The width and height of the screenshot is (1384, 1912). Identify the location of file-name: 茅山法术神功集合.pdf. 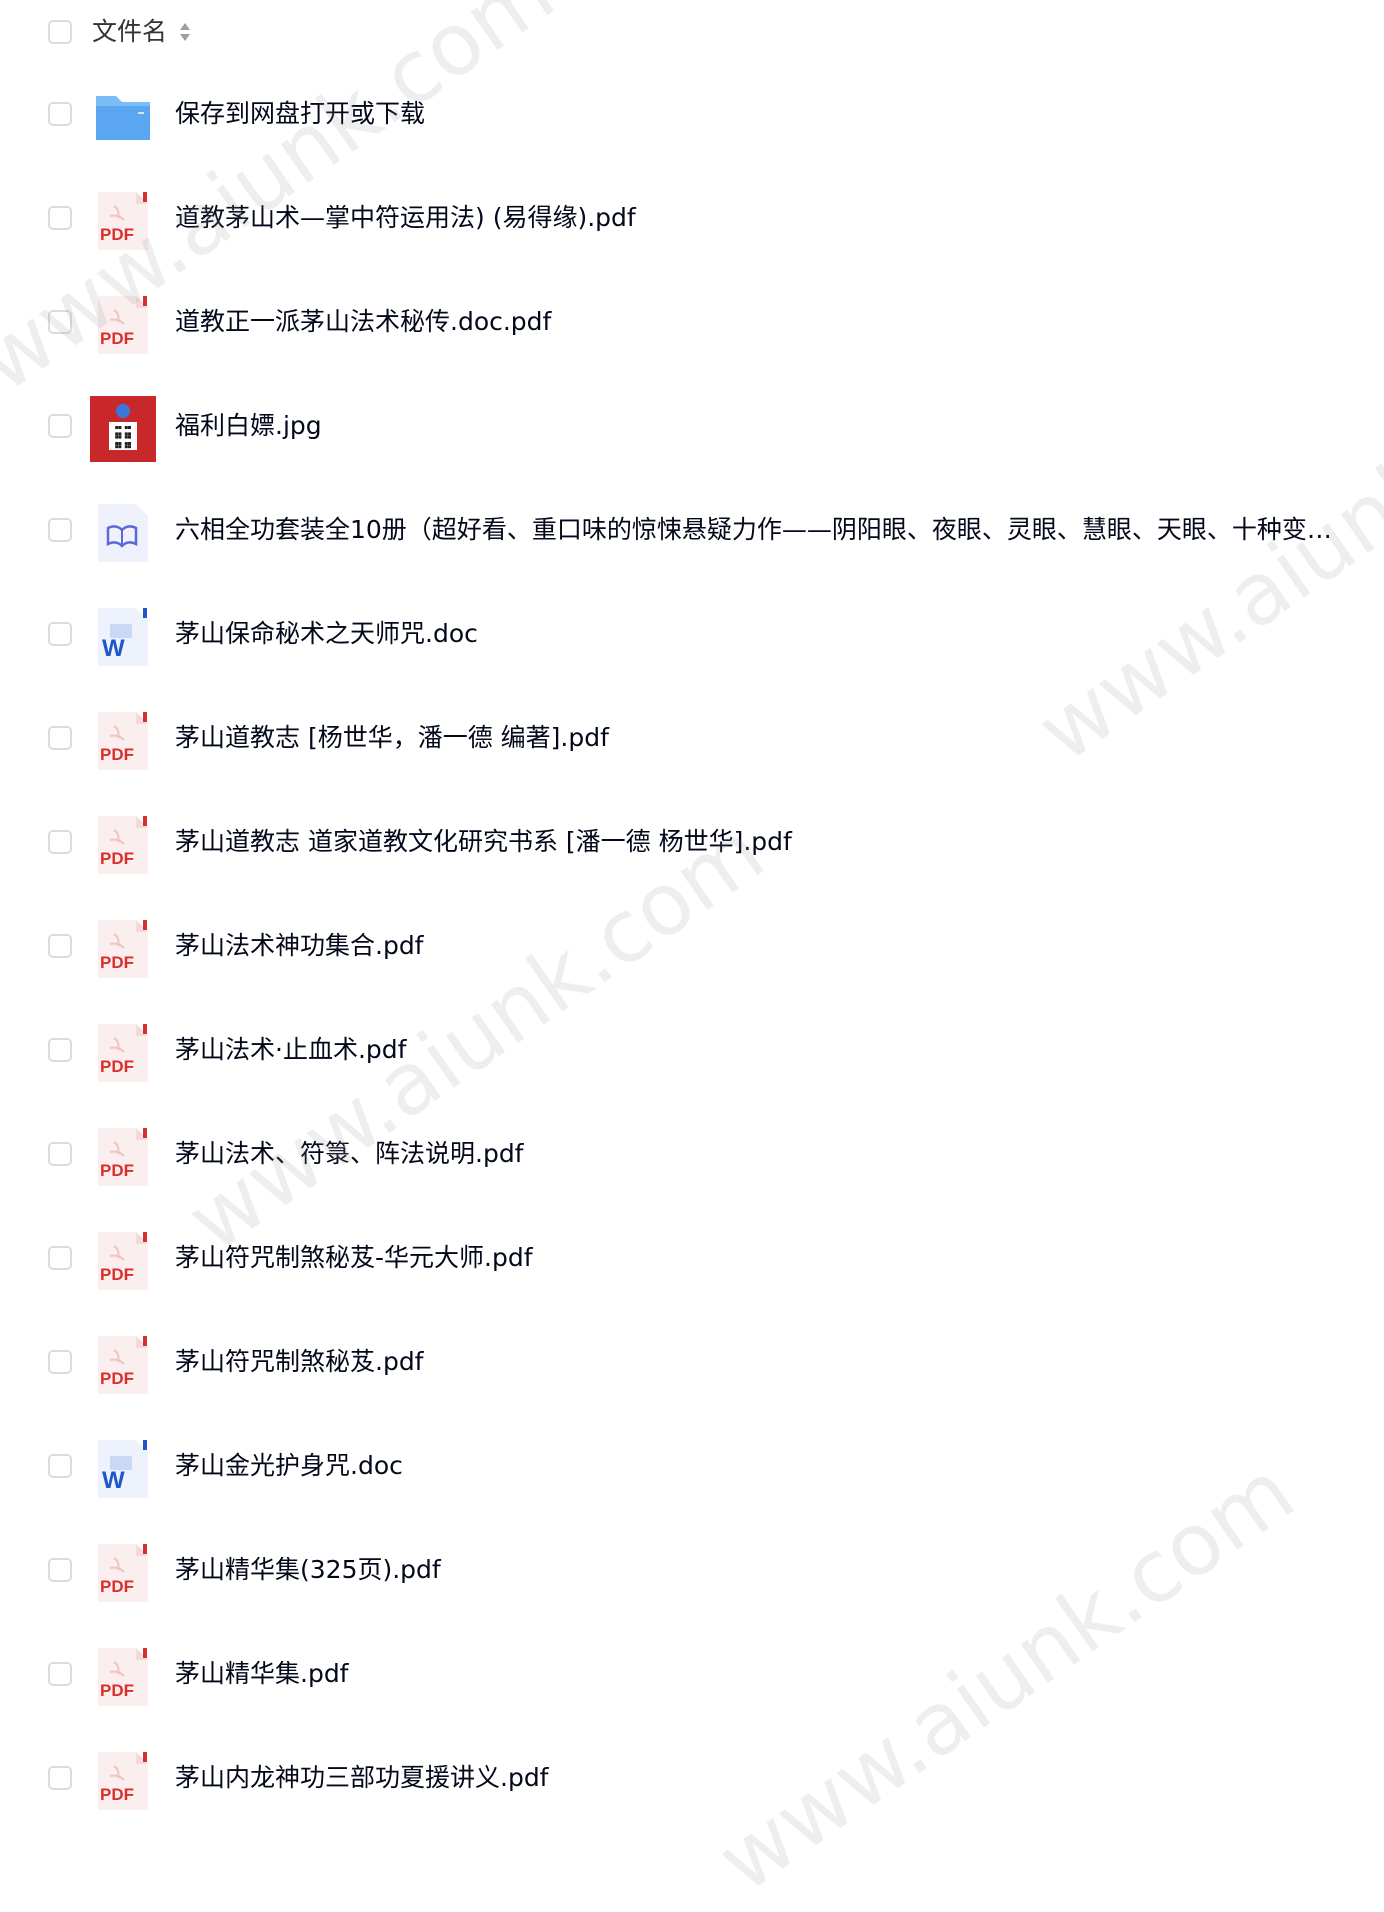
(765, 946).